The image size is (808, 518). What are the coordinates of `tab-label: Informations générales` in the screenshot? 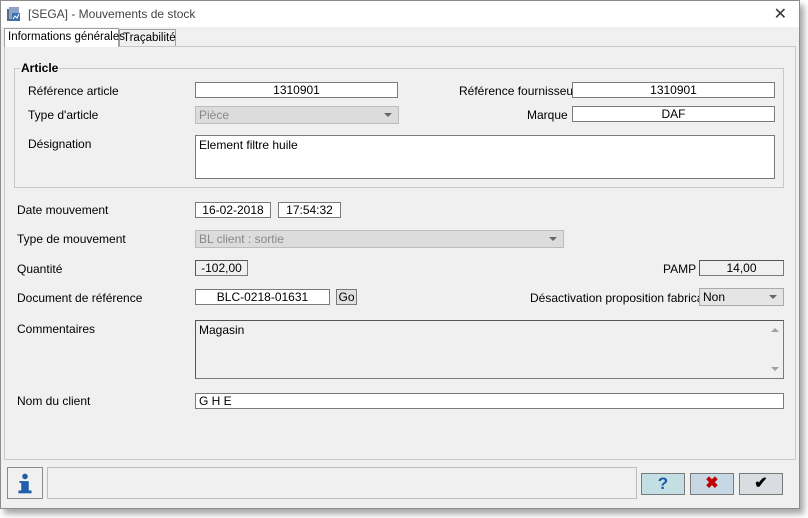 It's located at (66, 37).